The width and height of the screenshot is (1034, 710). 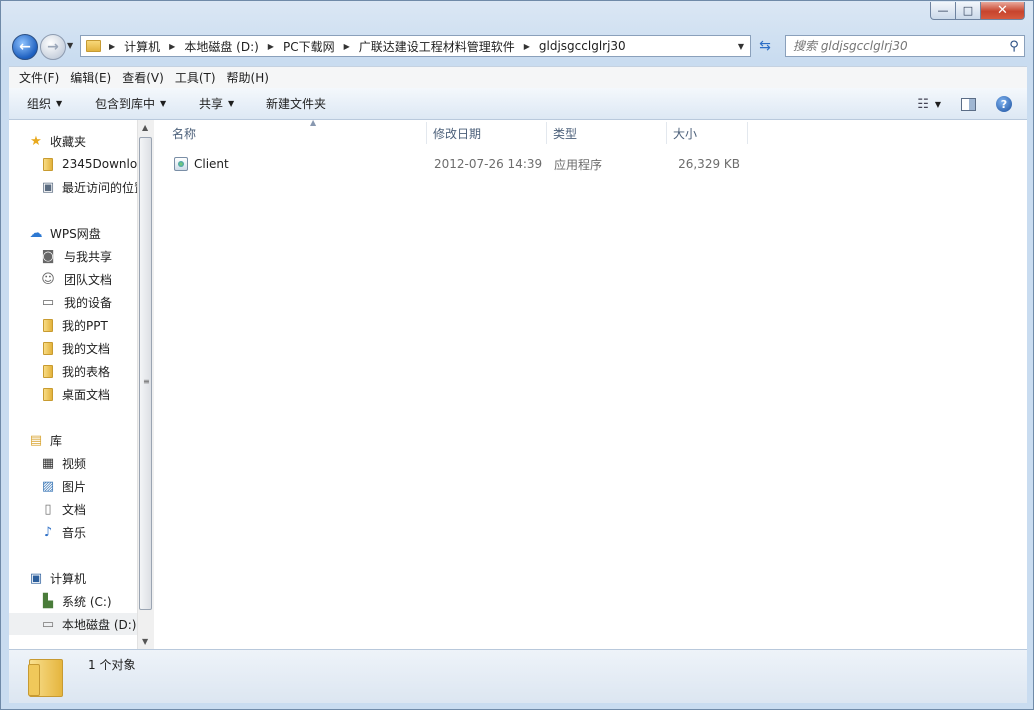 What do you see at coordinates (39, 104) in the screenshot?
I see `organize-label: 组织` at bounding box center [39, 104].